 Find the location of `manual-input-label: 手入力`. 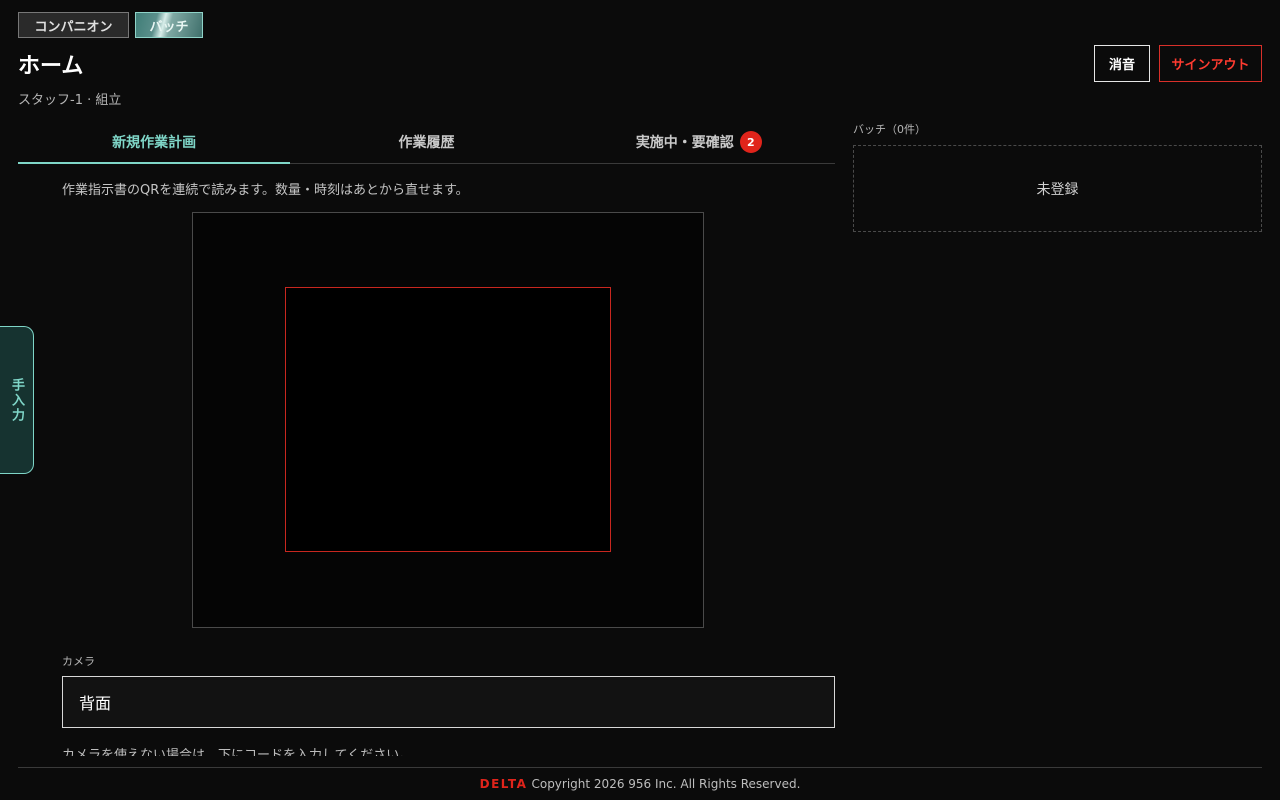

manual-input-label: 手入力 is located at coordinates (16, 400).